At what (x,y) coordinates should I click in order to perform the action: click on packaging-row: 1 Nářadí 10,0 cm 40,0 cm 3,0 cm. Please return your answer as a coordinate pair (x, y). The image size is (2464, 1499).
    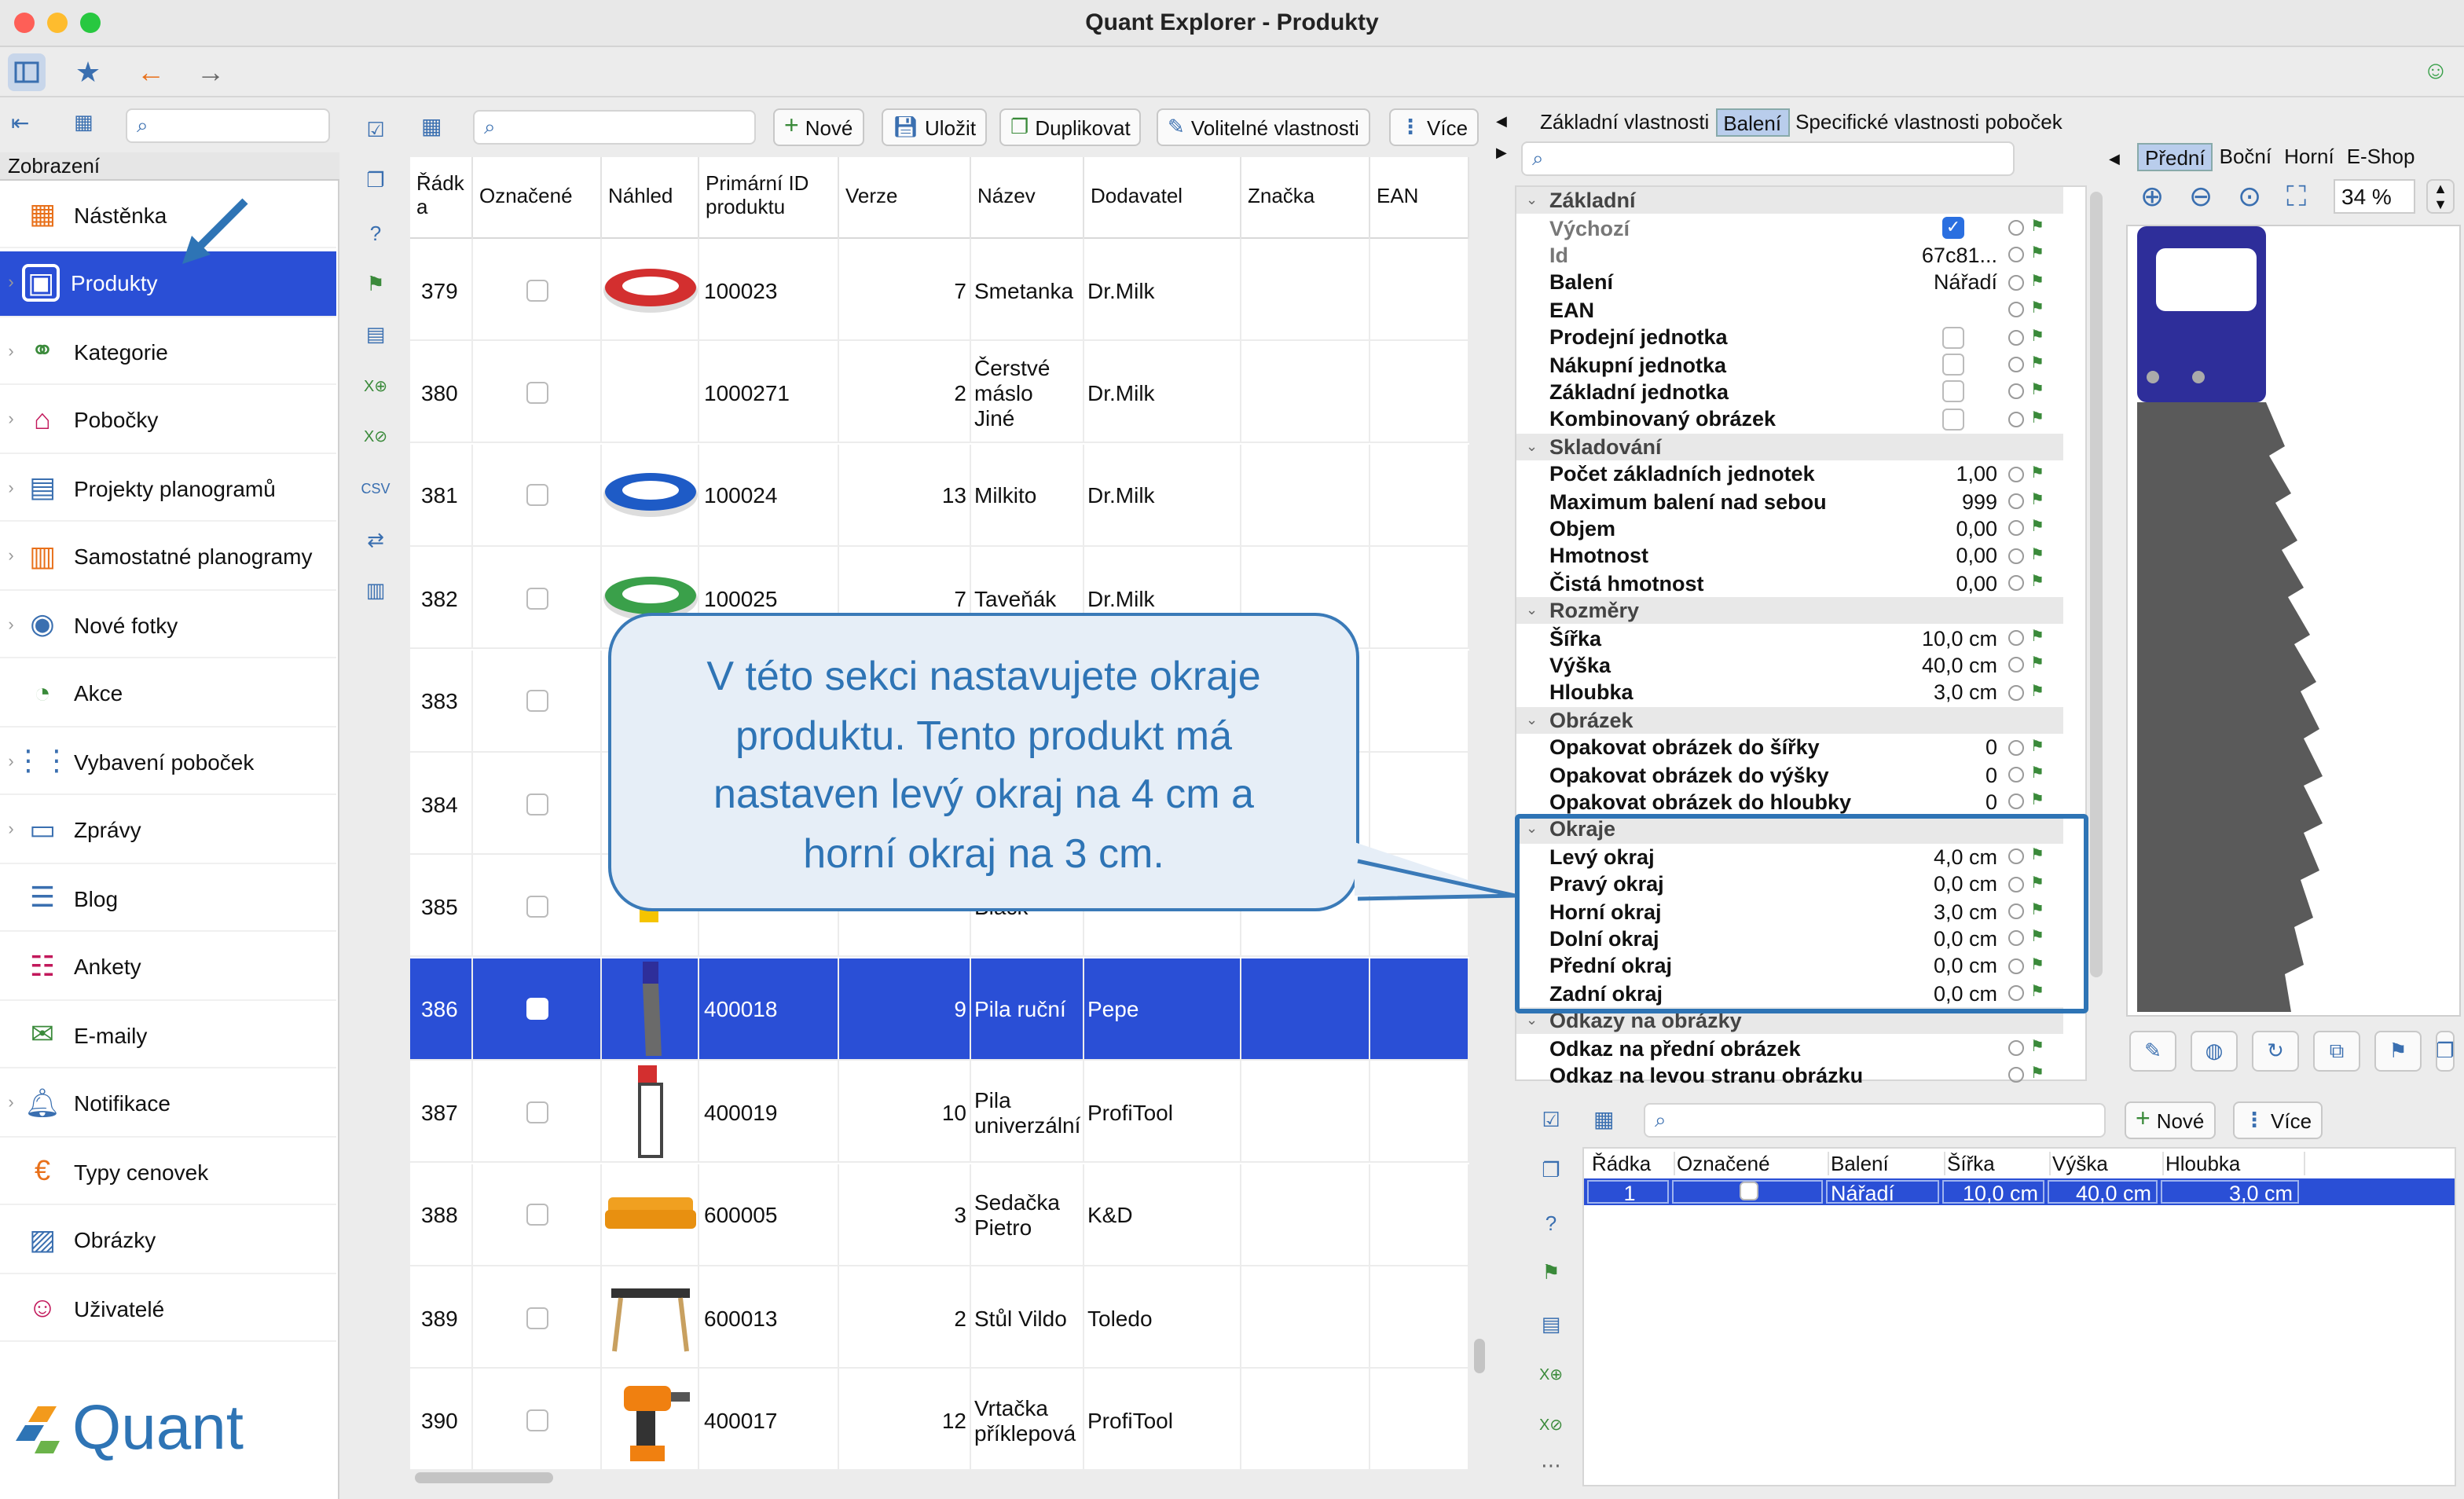
    Looking at the image, I should click on (2019, 1191).